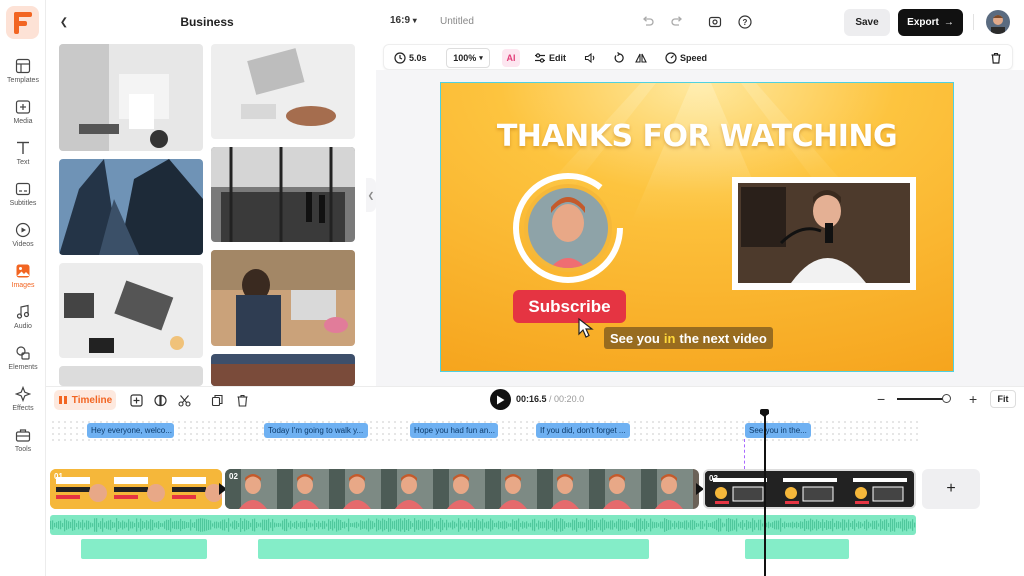 This screenshot has width=1024, height=576. I want to click on zoom-slider-handle, so click(946, 398).